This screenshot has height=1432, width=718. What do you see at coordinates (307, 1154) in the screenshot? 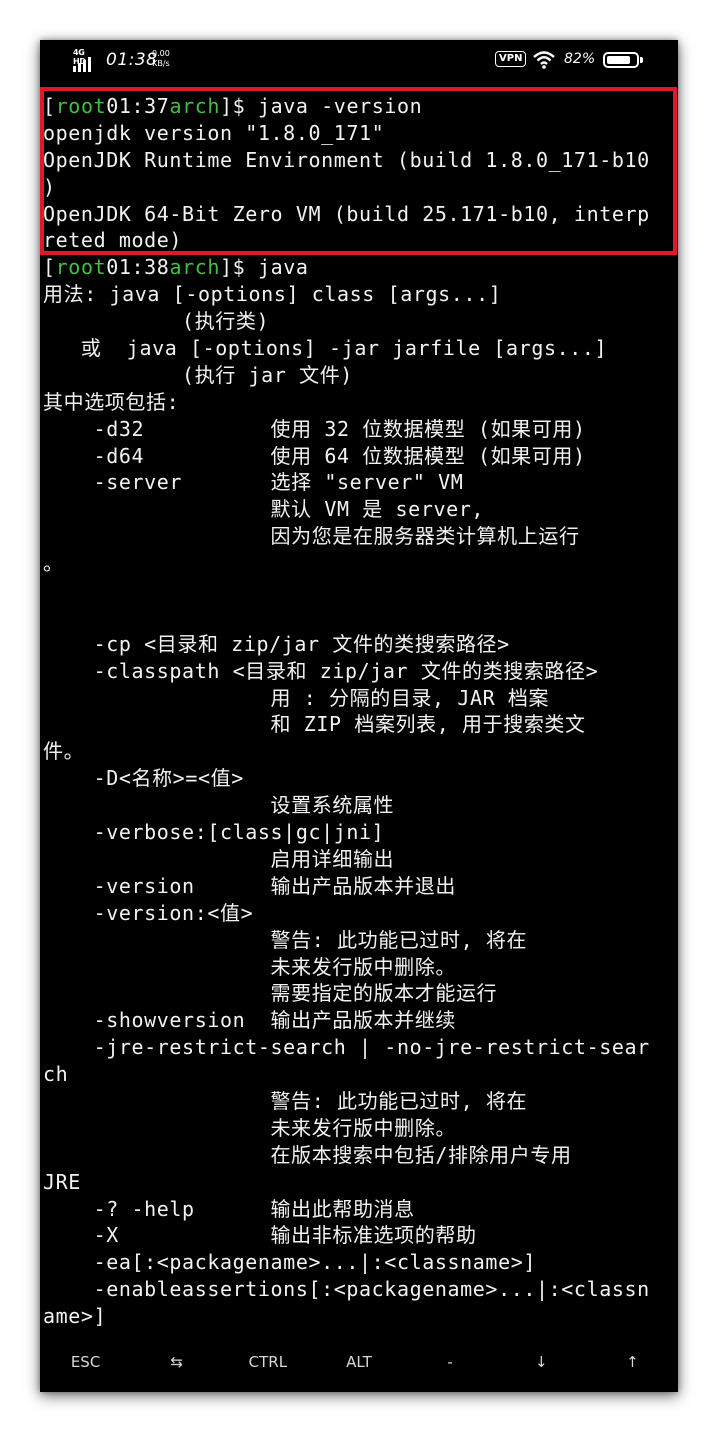
I see `terminal-text: 在版本搜索中包括/排除用户专用` at bounding box center [307, 1154].